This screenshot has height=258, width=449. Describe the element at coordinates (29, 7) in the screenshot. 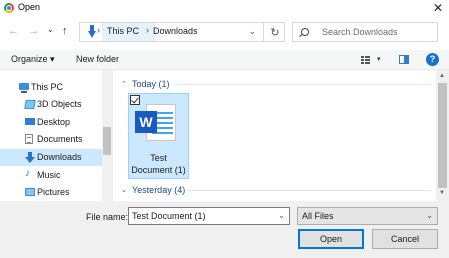

I see `window-title: Open` at that location.